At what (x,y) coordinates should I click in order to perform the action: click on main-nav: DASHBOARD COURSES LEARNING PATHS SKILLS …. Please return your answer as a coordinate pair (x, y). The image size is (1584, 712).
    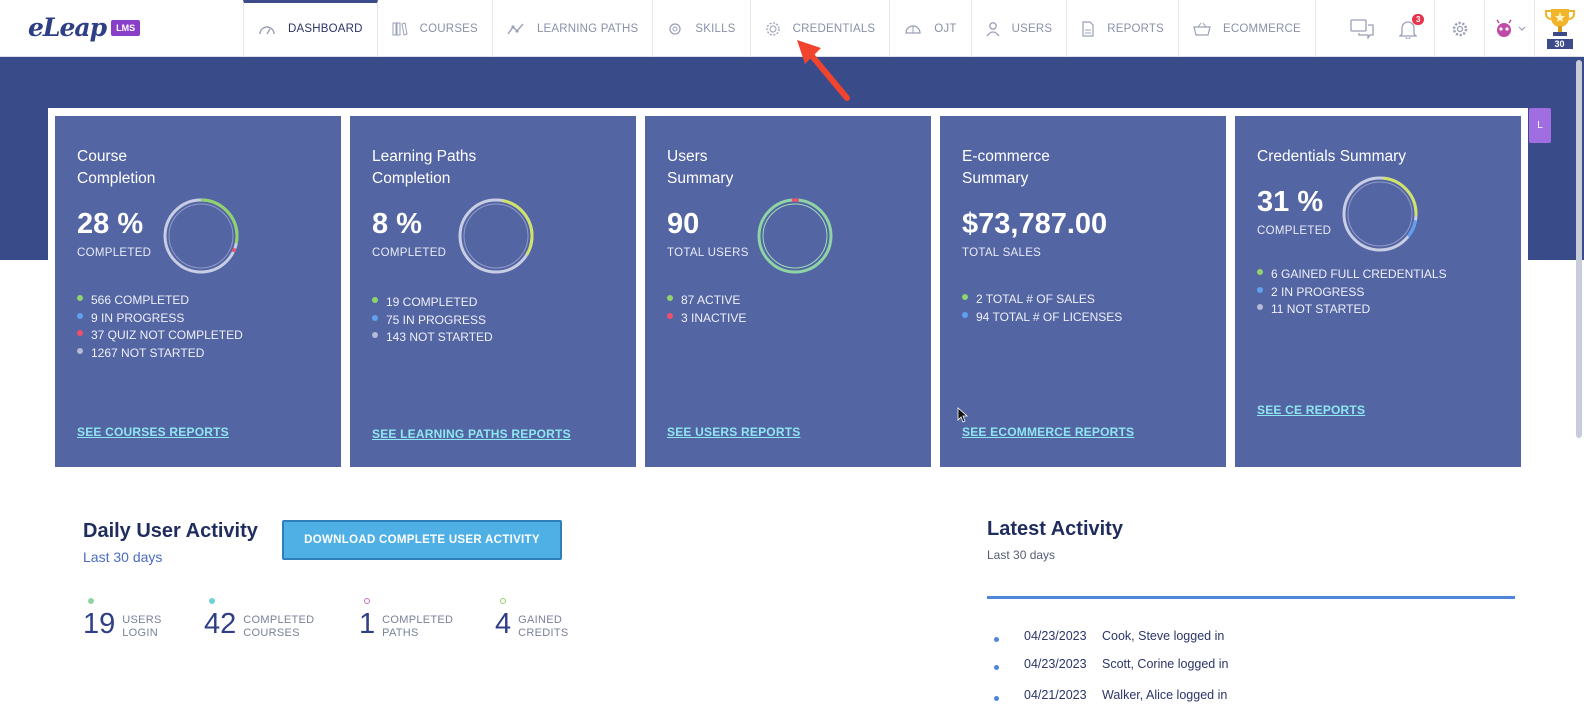
    Looking at the image, I should click on (779, 28).